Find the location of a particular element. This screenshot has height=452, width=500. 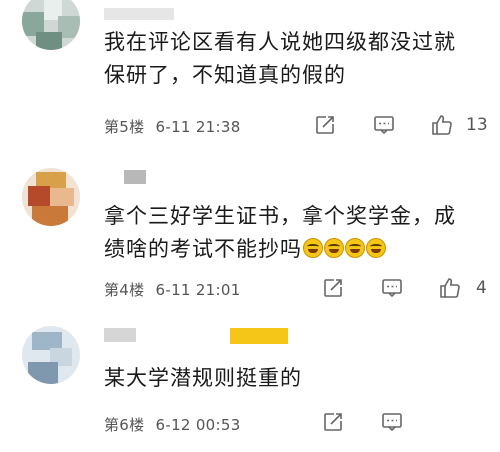

timestamp: 6-12 00:53 is located at coordinates (198, 425).